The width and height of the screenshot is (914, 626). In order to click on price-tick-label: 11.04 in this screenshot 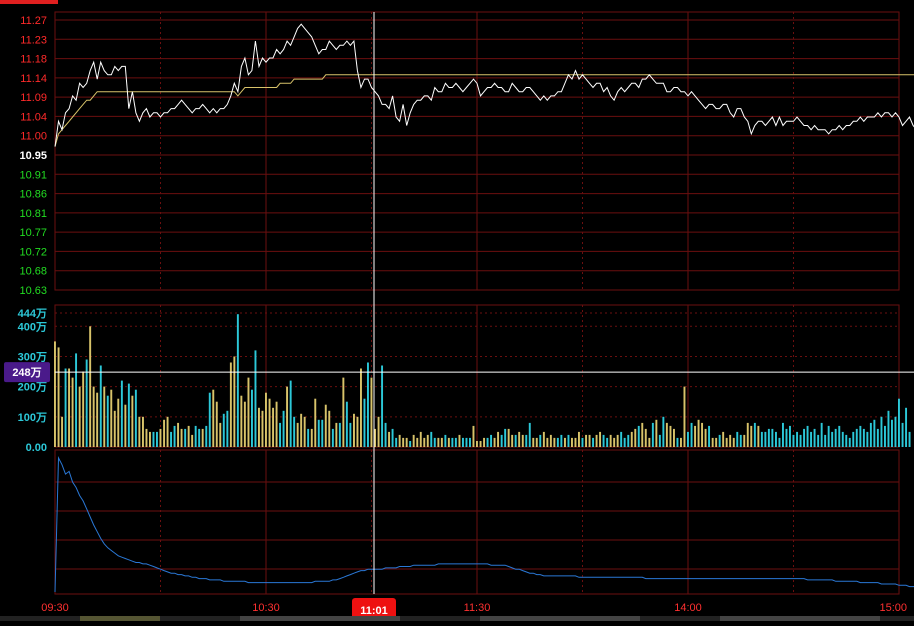, I will do `click(33, 117)`.